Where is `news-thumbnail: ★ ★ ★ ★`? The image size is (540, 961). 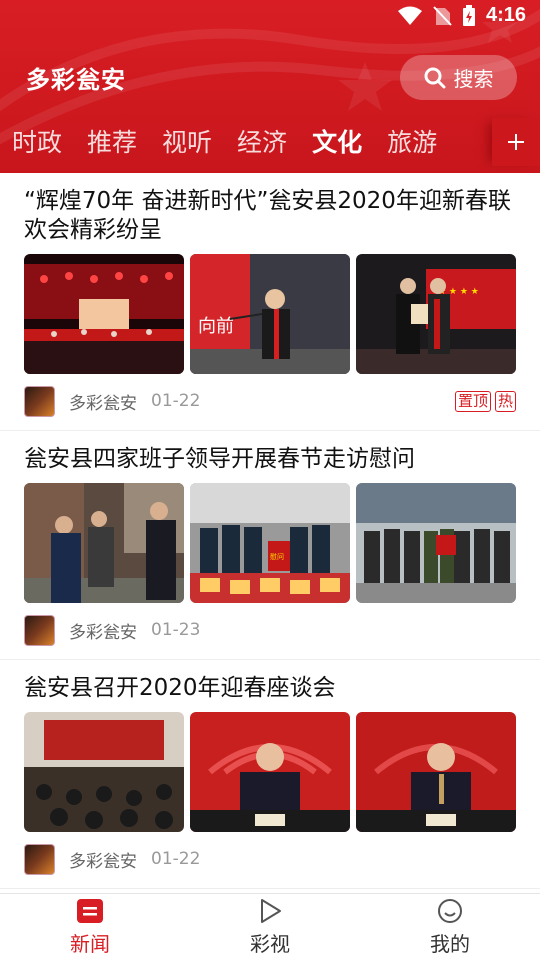
news-thumbnail: ★ ★ ★ ★ is located at coordinates (436, 314).